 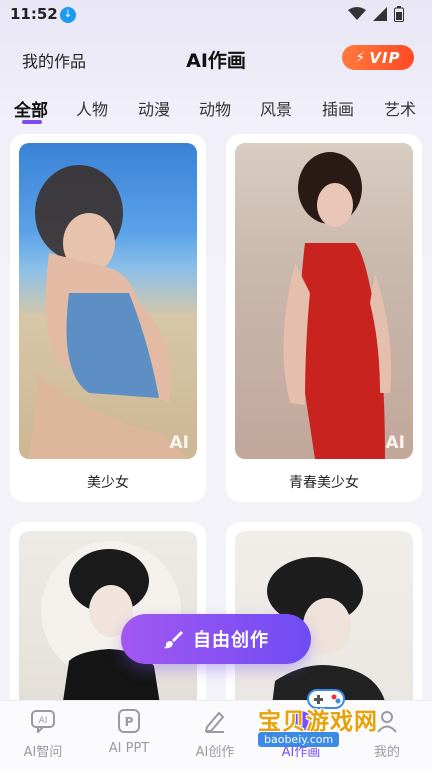 What do you see at coordinates (154, 108) in the screenshot?
I see `tab-anime: 动漫` at bounding box center [154, 108].